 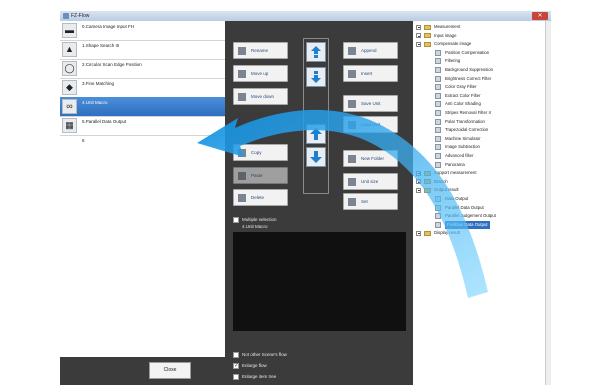 I want to click on tree-item: Anti Color Shading, so click(x=463, y=104).